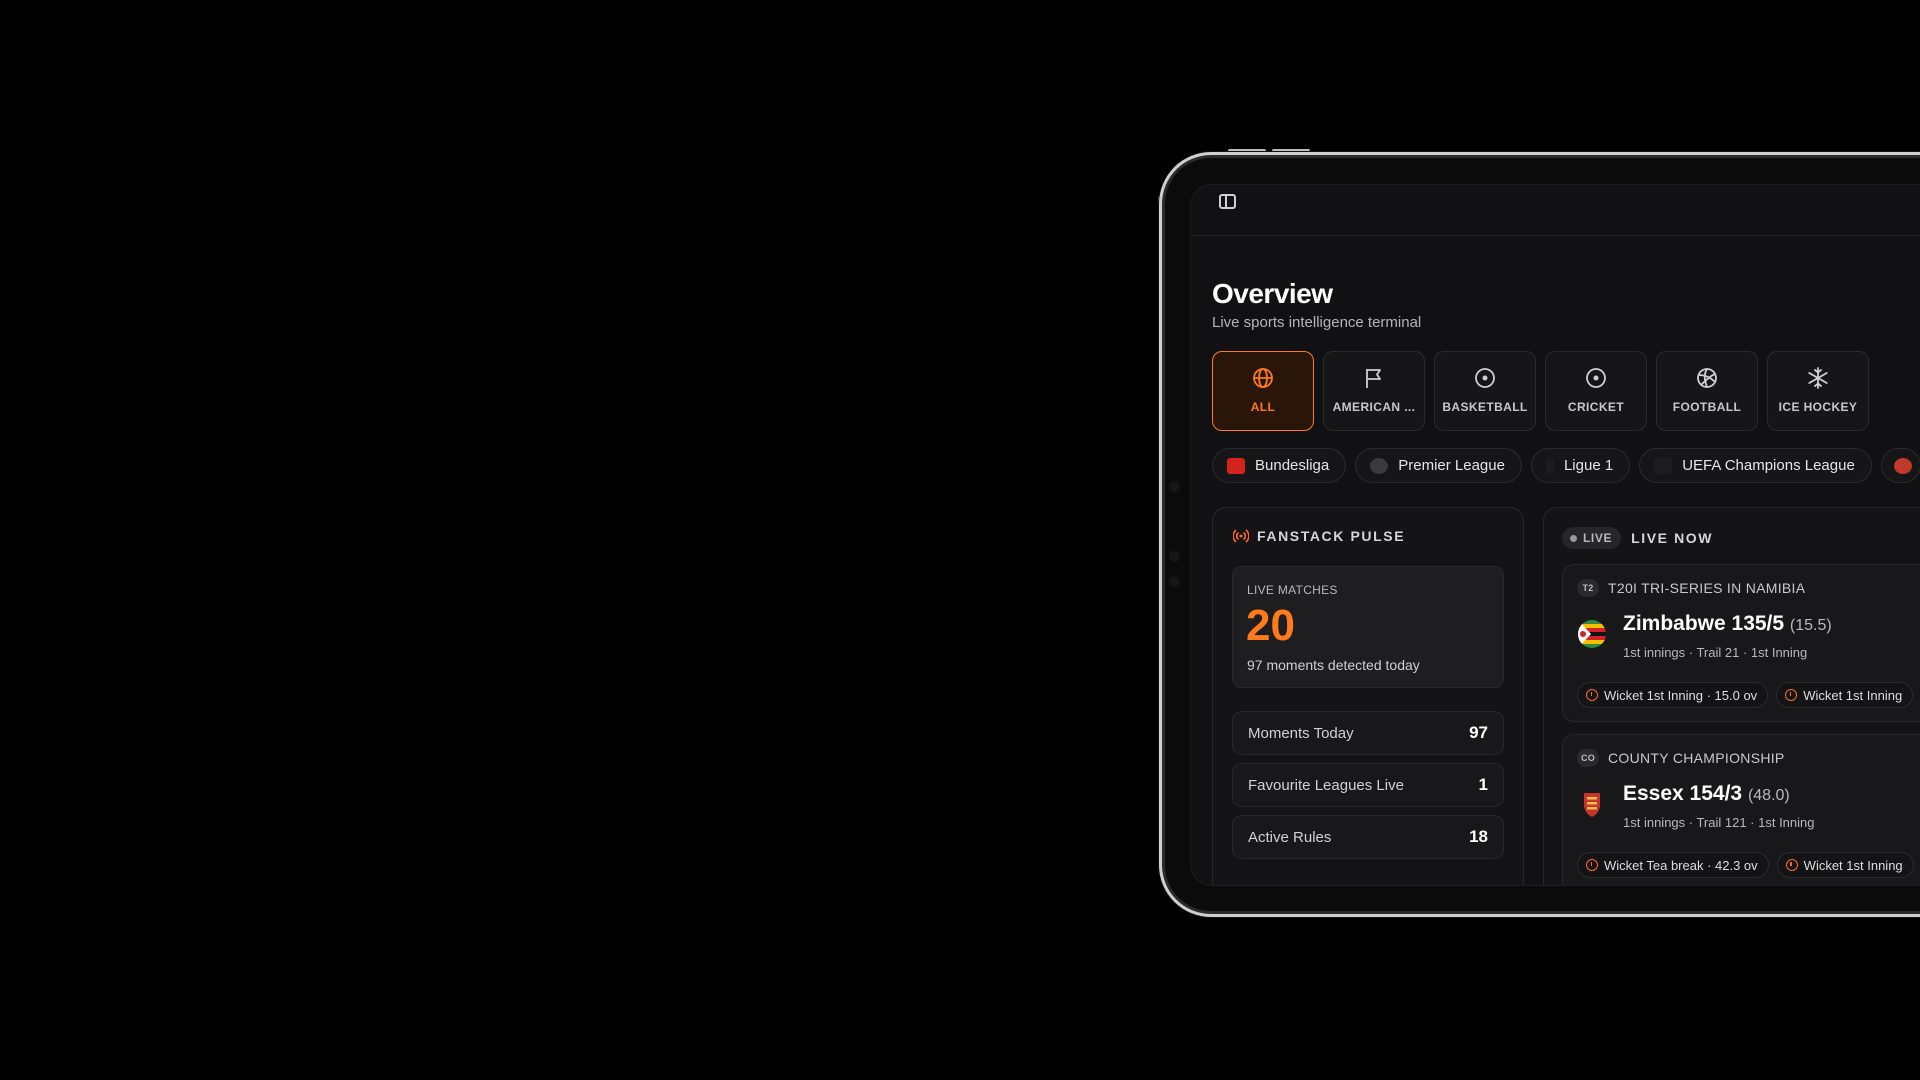 The height and width of the screenshot is (1080, 1920). What do you see at coordinates (1596, 391) in the screenshot?
I see `sport-tab-cricket: CRICKET` at bounding box center [1596, 391].